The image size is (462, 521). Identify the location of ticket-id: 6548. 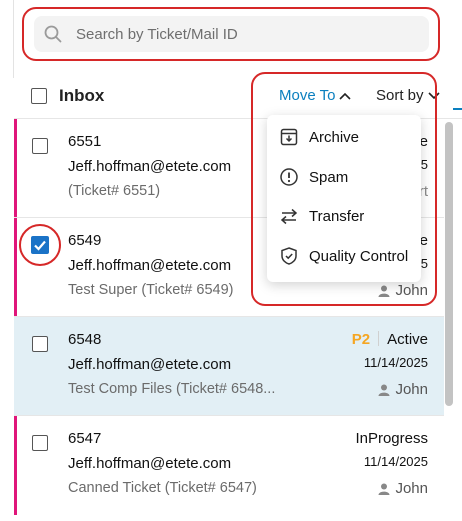
(85, 339).